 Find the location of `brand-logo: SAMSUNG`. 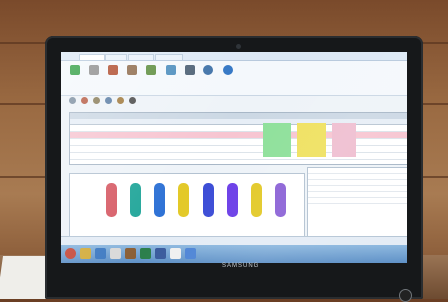

brand-logo: SAMSUNG is located at coordinates (241, 266).